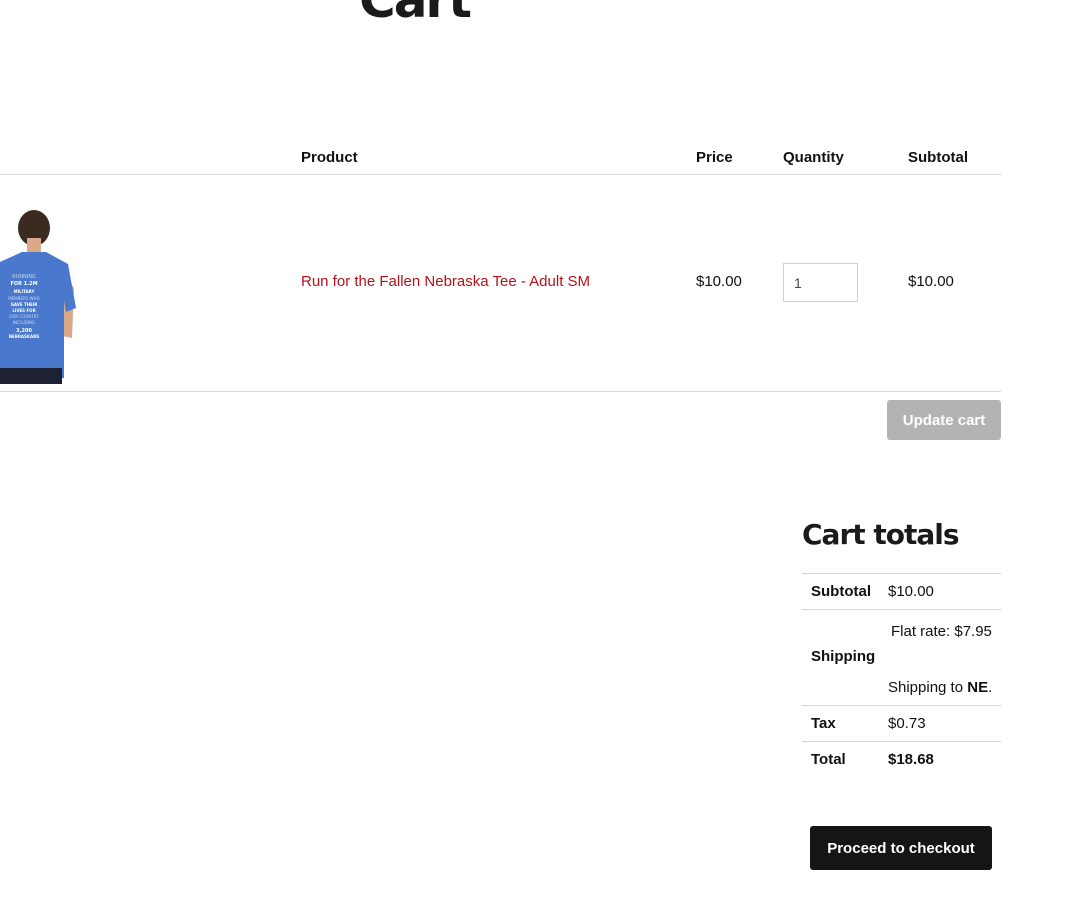 This screenshot has width=1082, height=897. I want to click on totals-tax-label: Tax, so click(823, 723).